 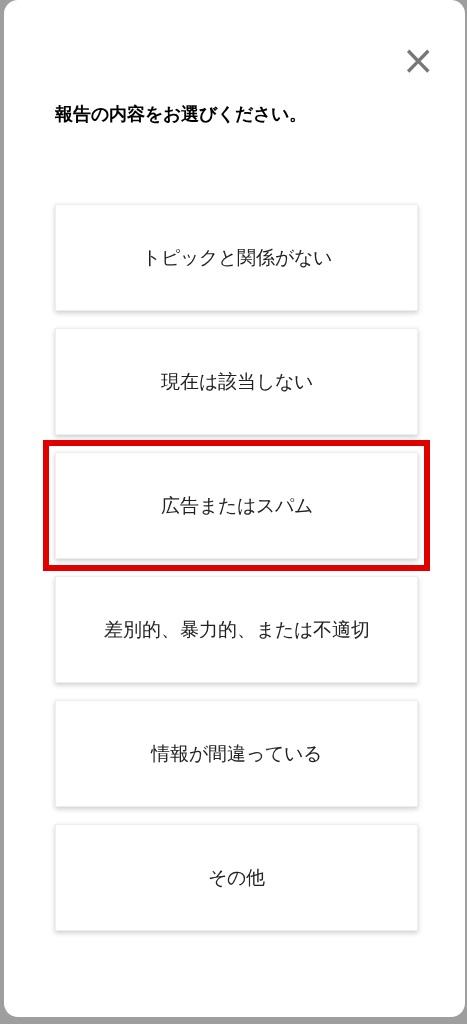 What do you see at coordinates (236, 505) in the screenshot?
I see `option-button: 広告またはスパム` at bounding box center [236, 505].